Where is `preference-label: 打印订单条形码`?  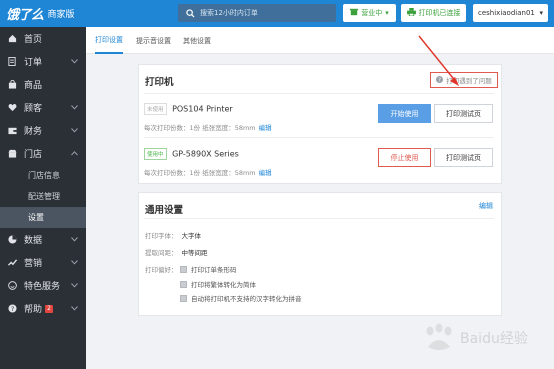 preference-label: 打印订单条形码 is located at coordinates (214, 270).